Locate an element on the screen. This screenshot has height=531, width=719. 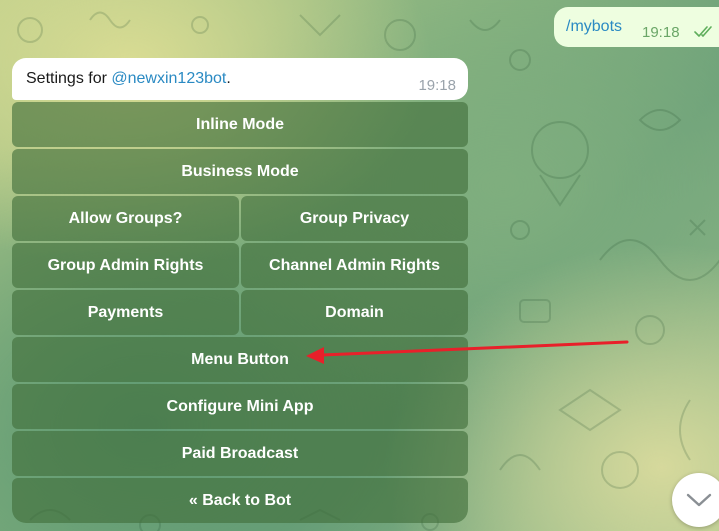
bot-message-bubble: Settings for @newxin123bot. 19:18 is located at coordinates (240, 79).